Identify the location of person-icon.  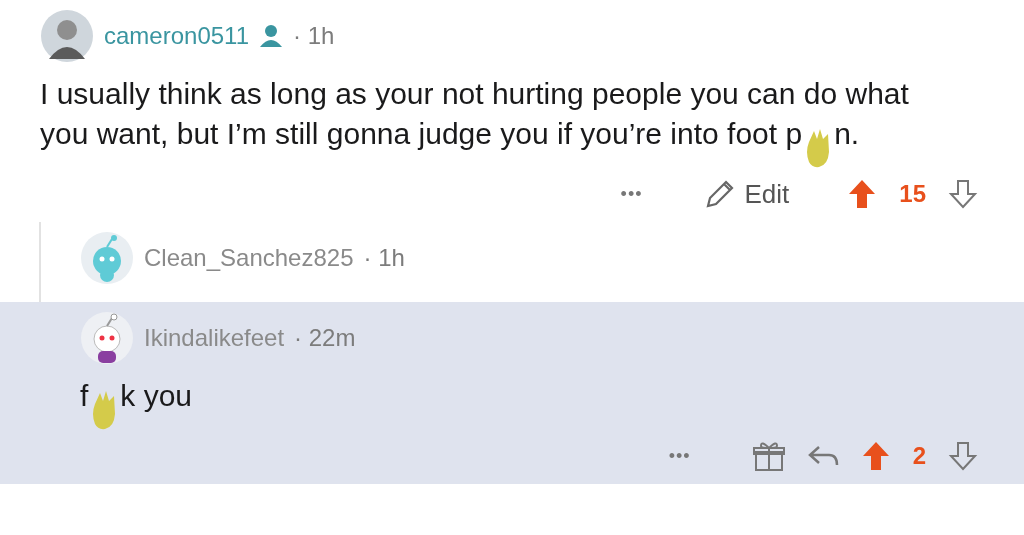
(271, 36).